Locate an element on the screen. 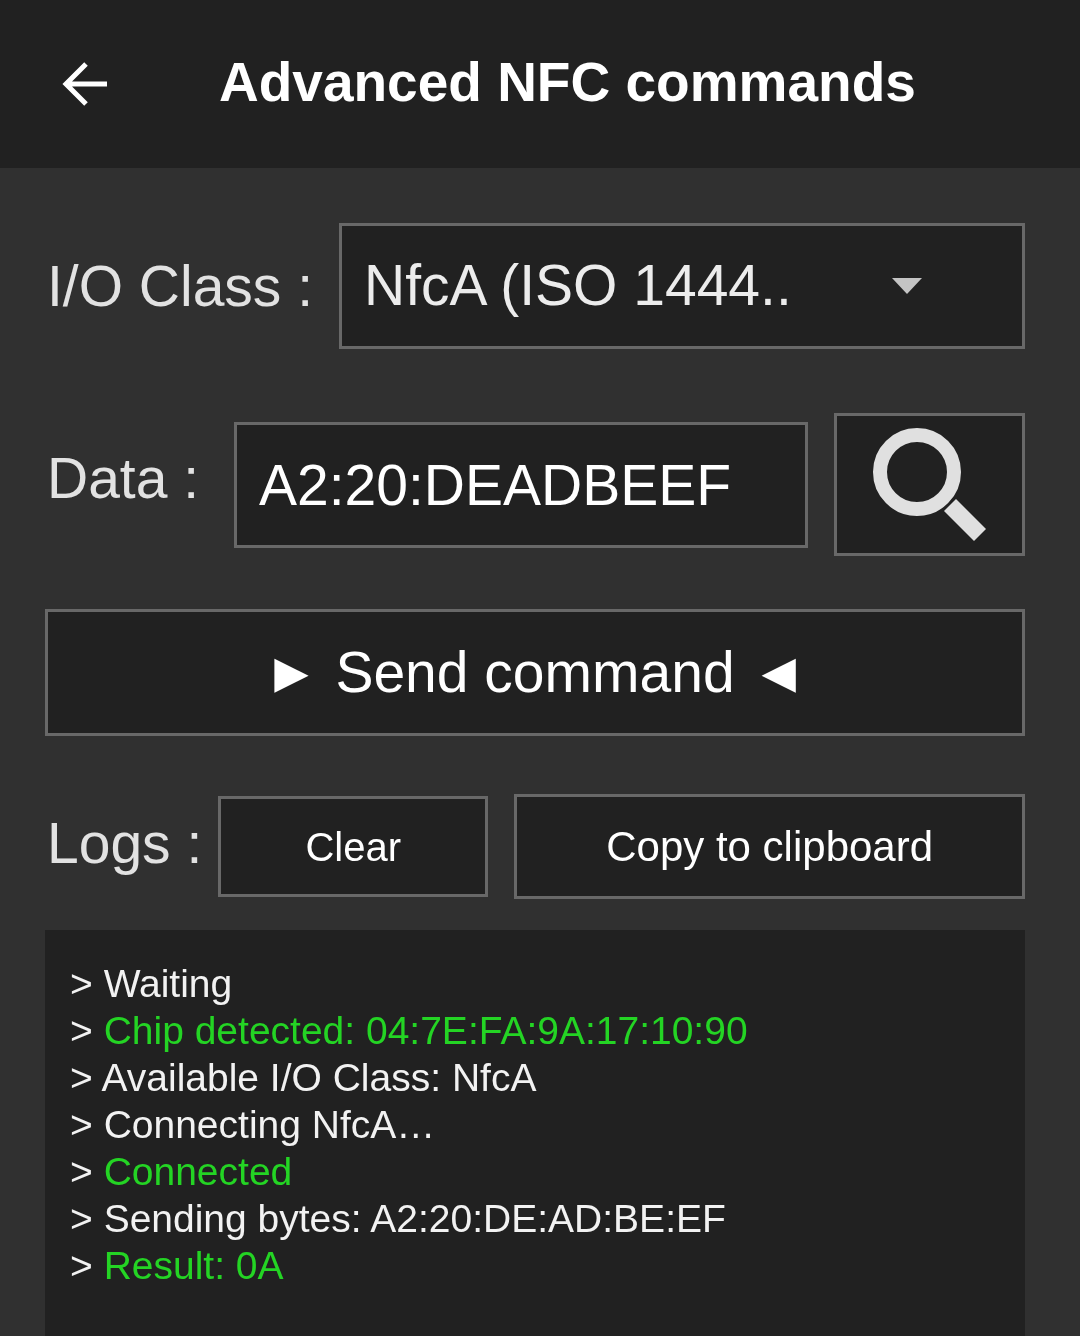 The image size is (1080, 1336). send-command-button: ► Send command ◄ is located at coordinates (535, 672).